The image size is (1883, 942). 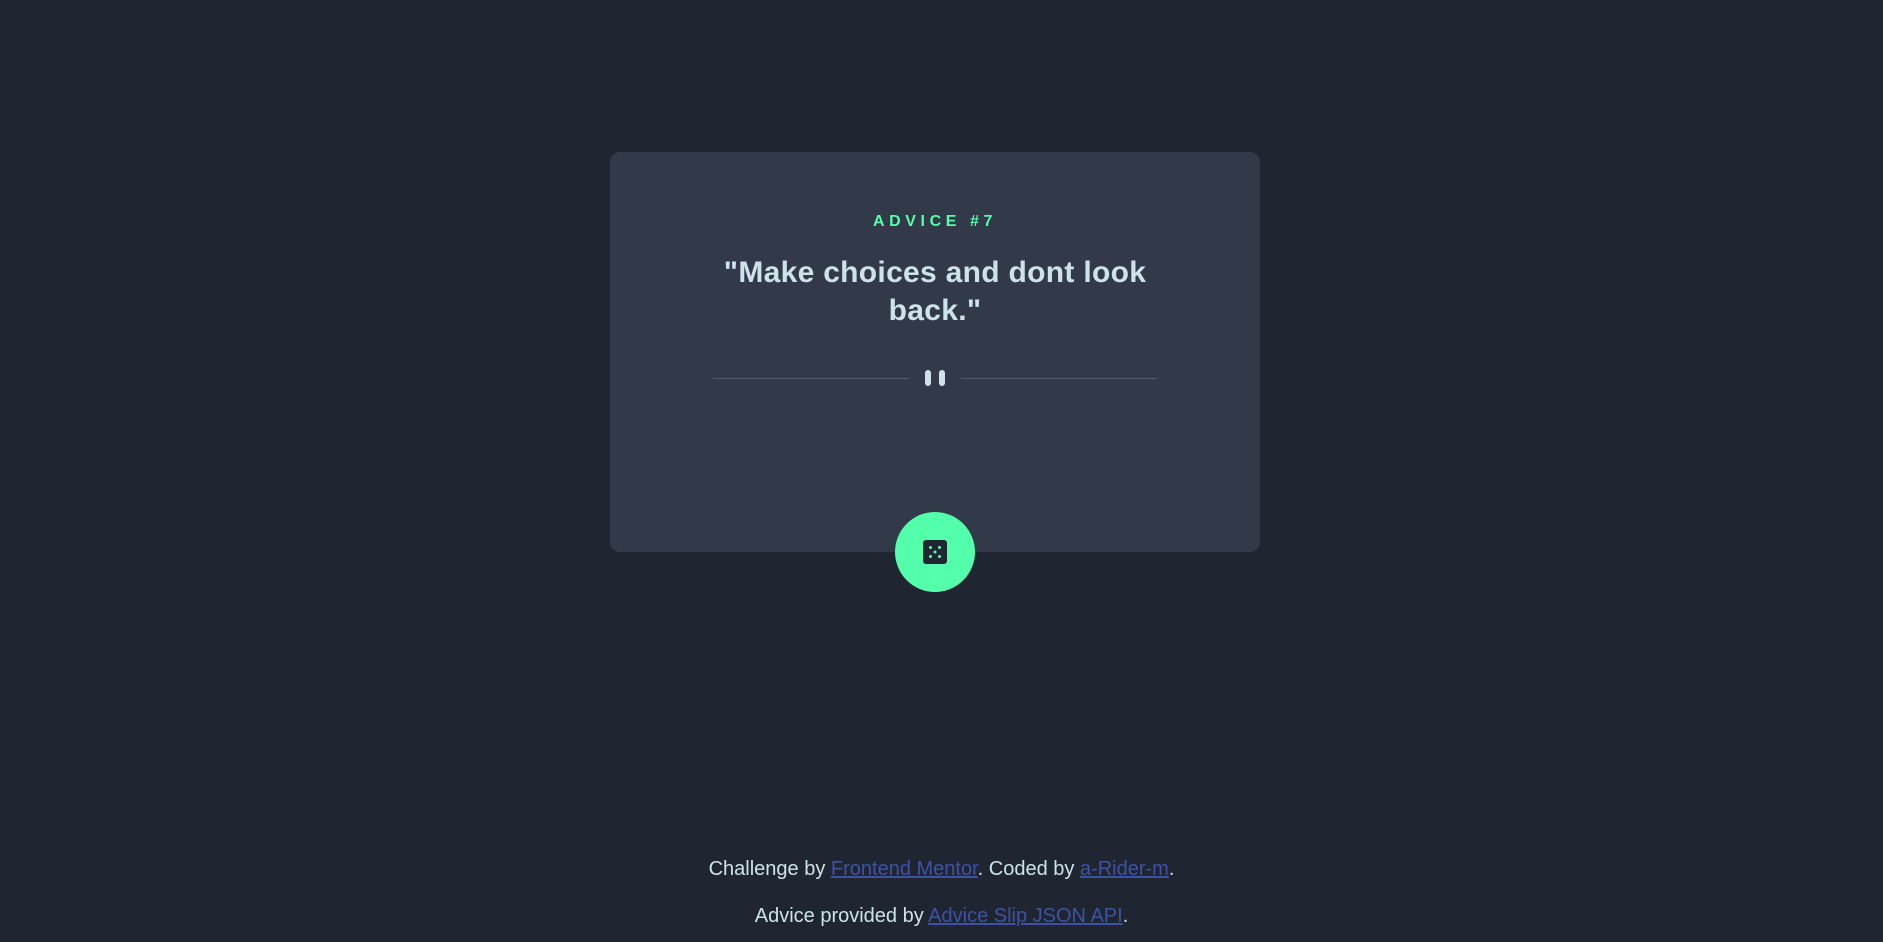 I want to click on divider, so click(x=935, y=378).